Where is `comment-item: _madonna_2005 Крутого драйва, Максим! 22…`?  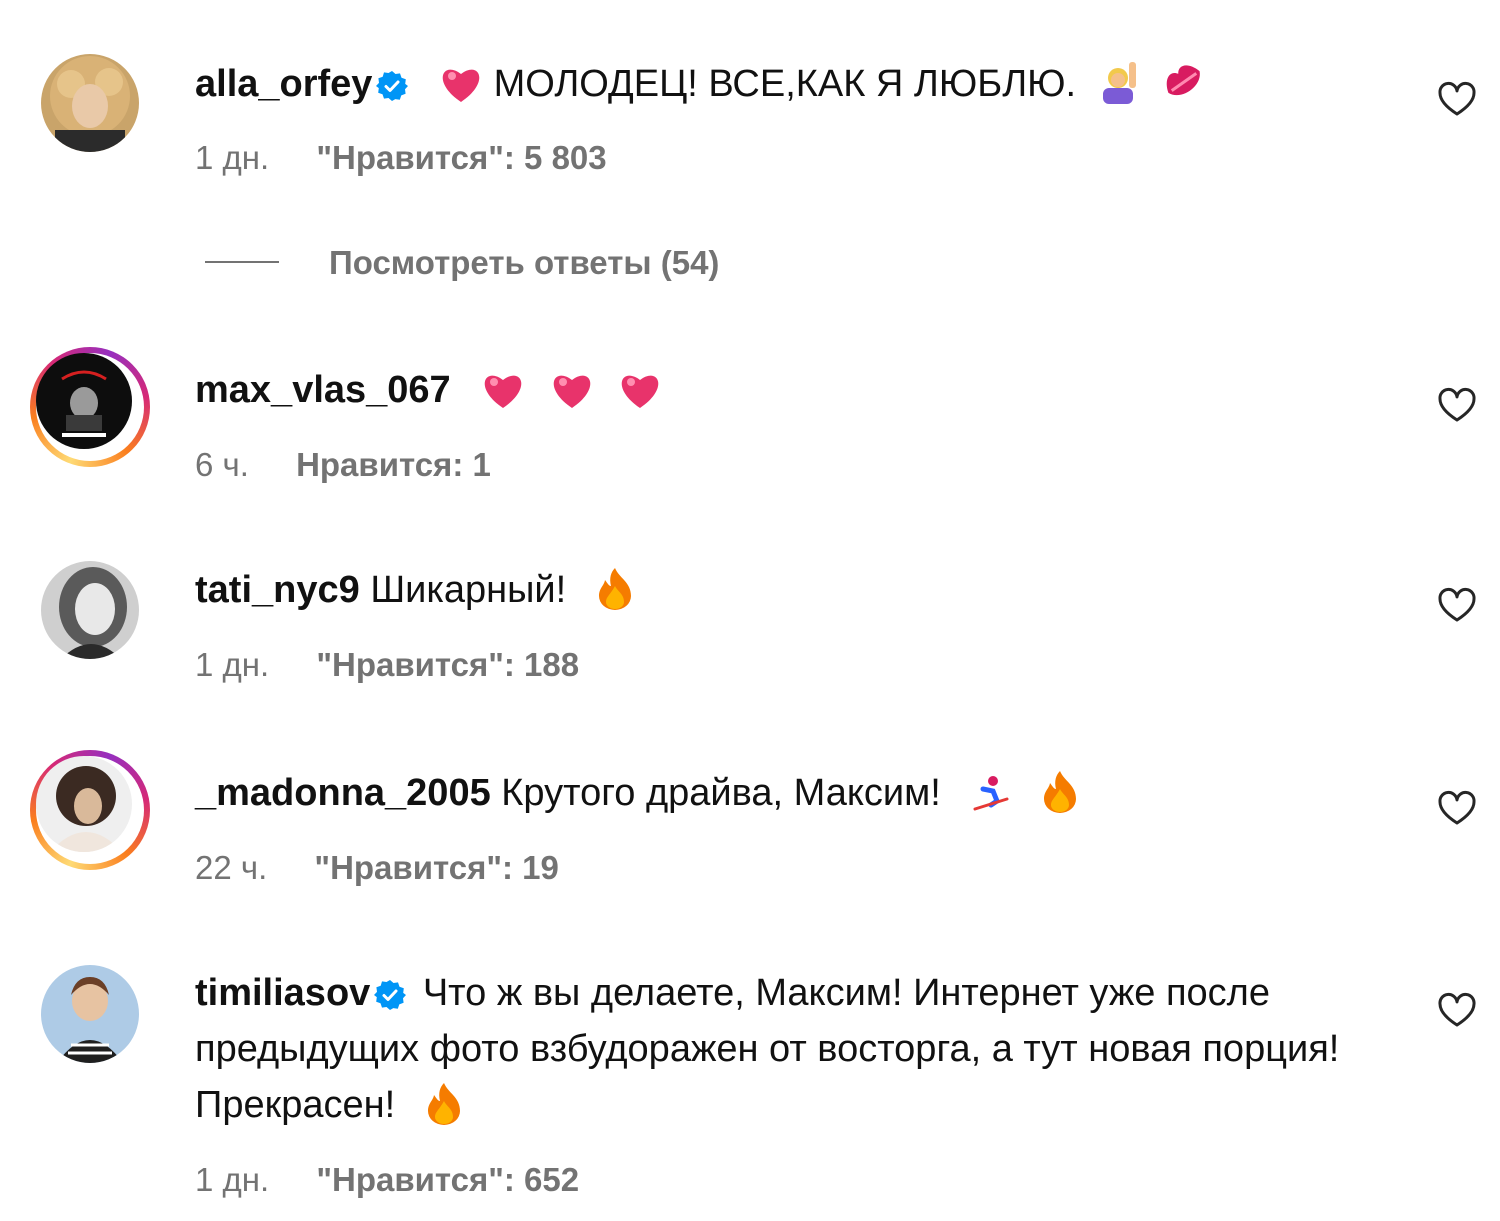
comment-item: _madonna_2005 Крутого драйва, Максим! 22… is located at coordinates (750, 825).